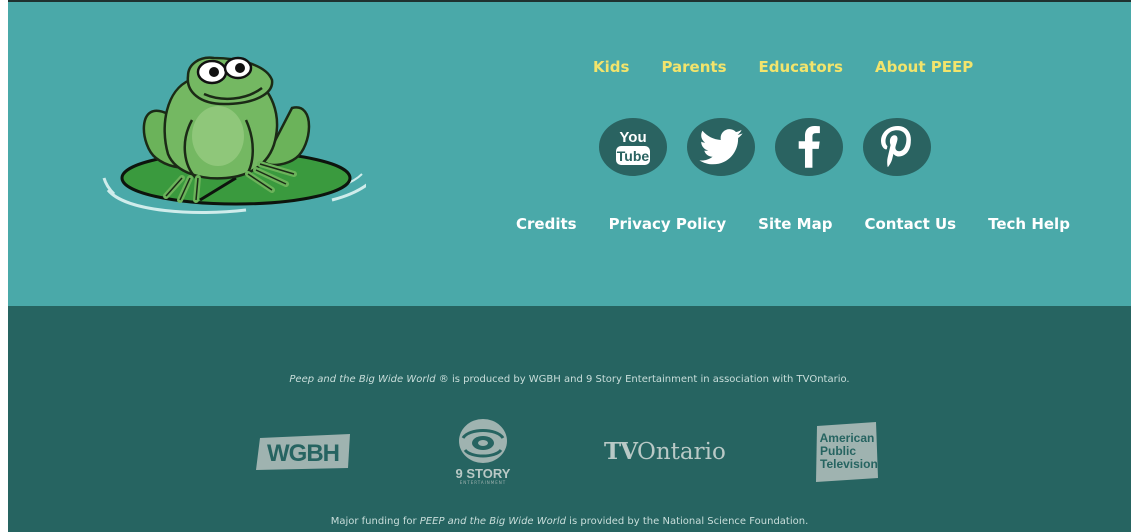  I want to click on tvontario-logo-bold: TV, so click(621, 451).